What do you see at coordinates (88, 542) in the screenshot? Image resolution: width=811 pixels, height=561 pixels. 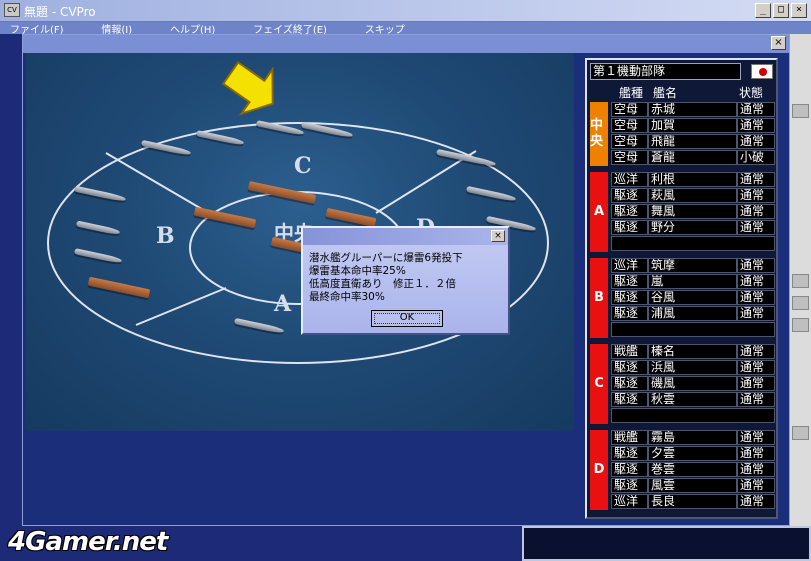 I see `watermark: 4Gamer.net` at bounding box center [88, 542].